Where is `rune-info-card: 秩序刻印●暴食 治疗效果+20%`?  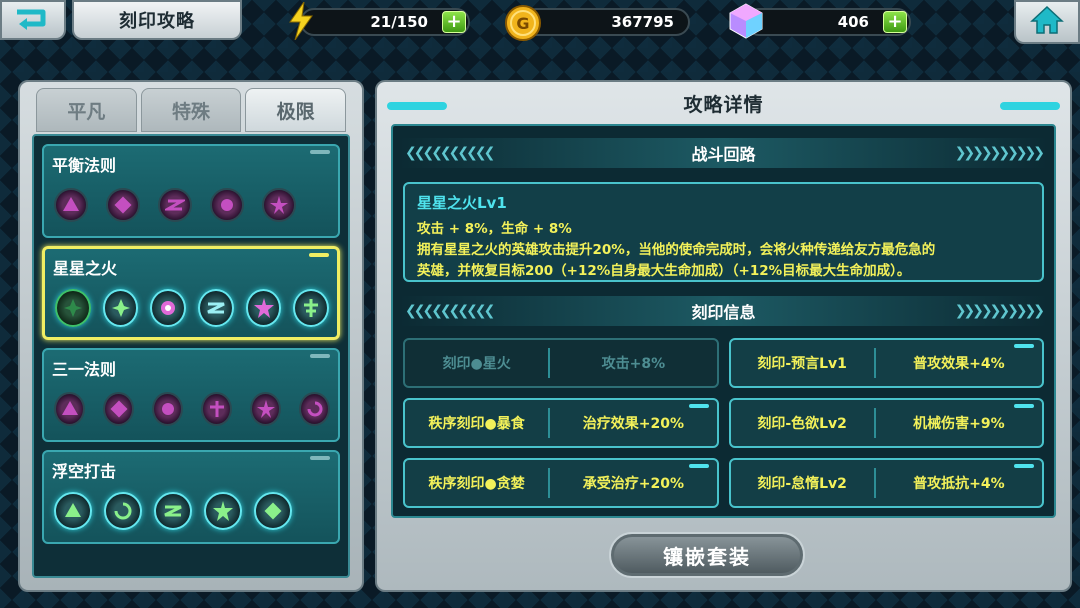 rune-info-card: 秩序刻印●暴食 治疗效果+20% is located at coordinates (561, 423).